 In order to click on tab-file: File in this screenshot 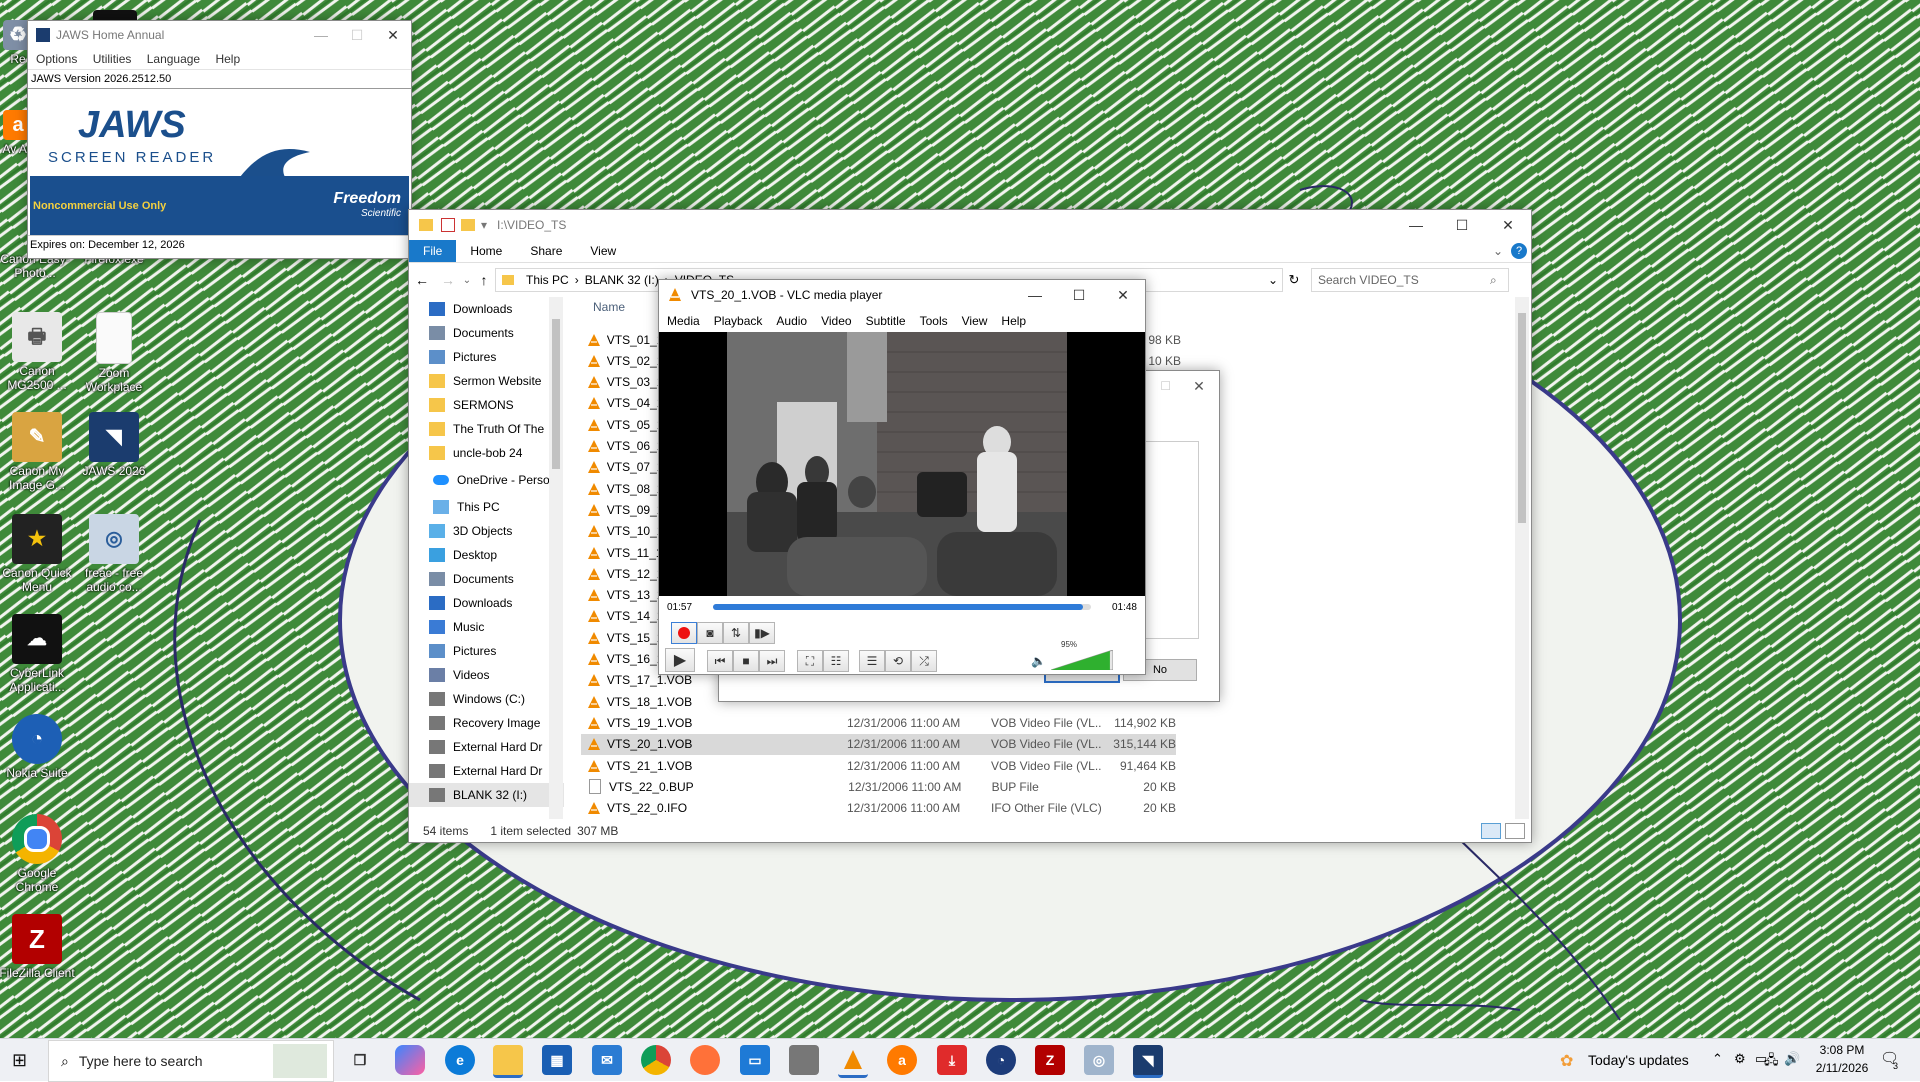, I will do `click(433, 251)`.